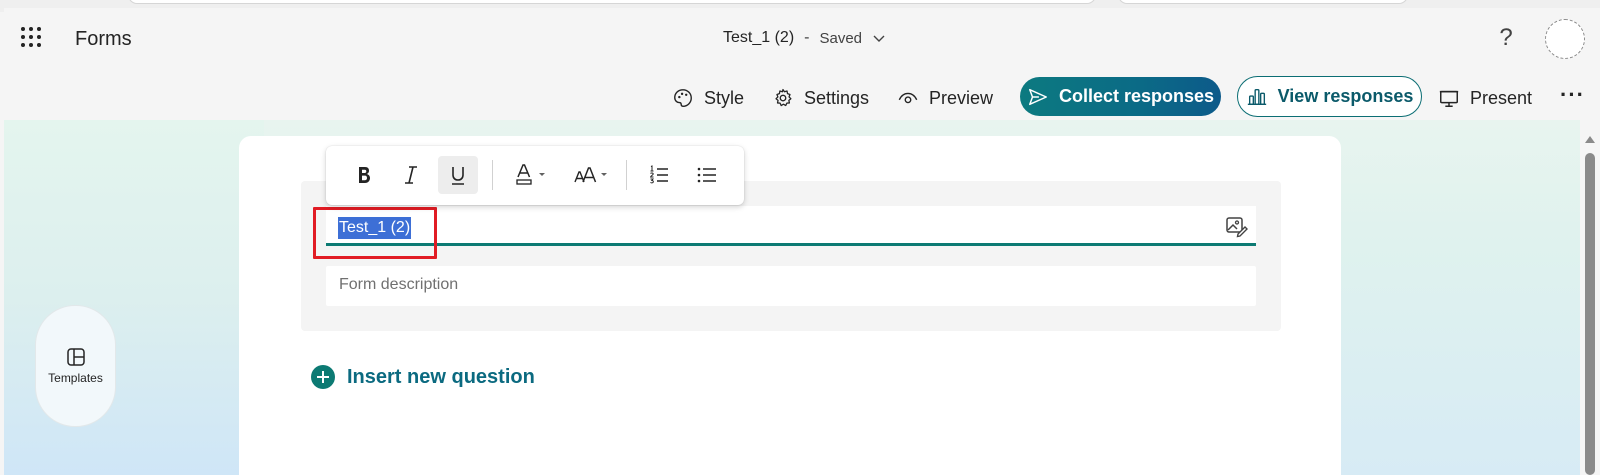 Image resolution: width=1600 pixels, height=475 pixels. I want to click on view-responses-button: View responses, so click(1329, 96).